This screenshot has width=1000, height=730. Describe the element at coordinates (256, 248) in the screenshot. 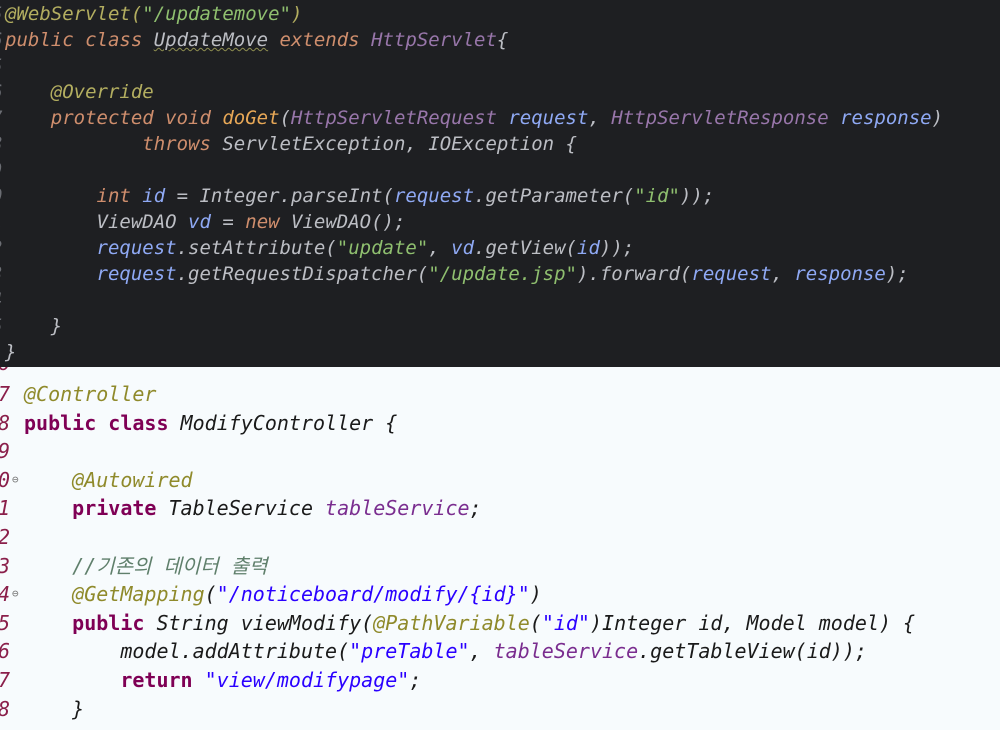

I see `code-token: .setAttribute(` at that location.